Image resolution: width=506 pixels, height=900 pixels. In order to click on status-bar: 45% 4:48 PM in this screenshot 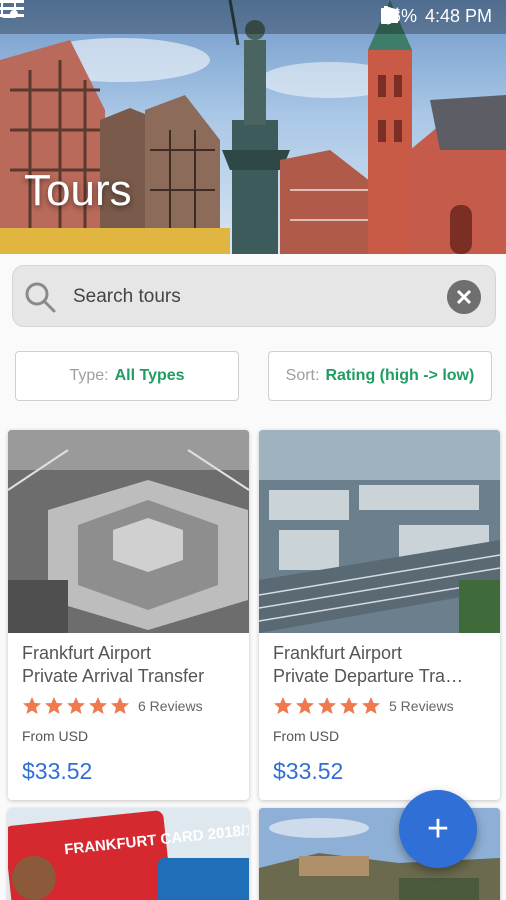, I will do `click(253, 17)`.